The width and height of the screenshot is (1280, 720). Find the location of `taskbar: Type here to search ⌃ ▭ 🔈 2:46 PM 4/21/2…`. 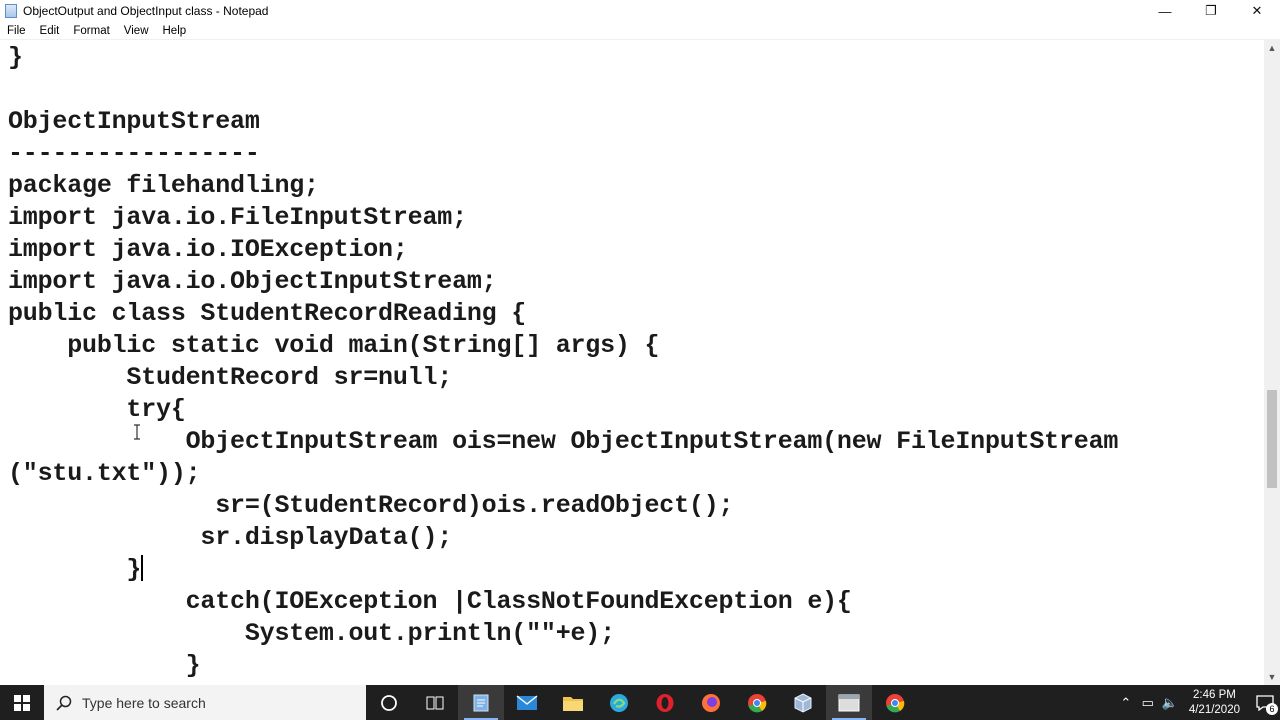

taskbar: Type here to search ⌃ ▭ 🔈 2:46 PM 4/21/2… is located at coordinates (640, 702).